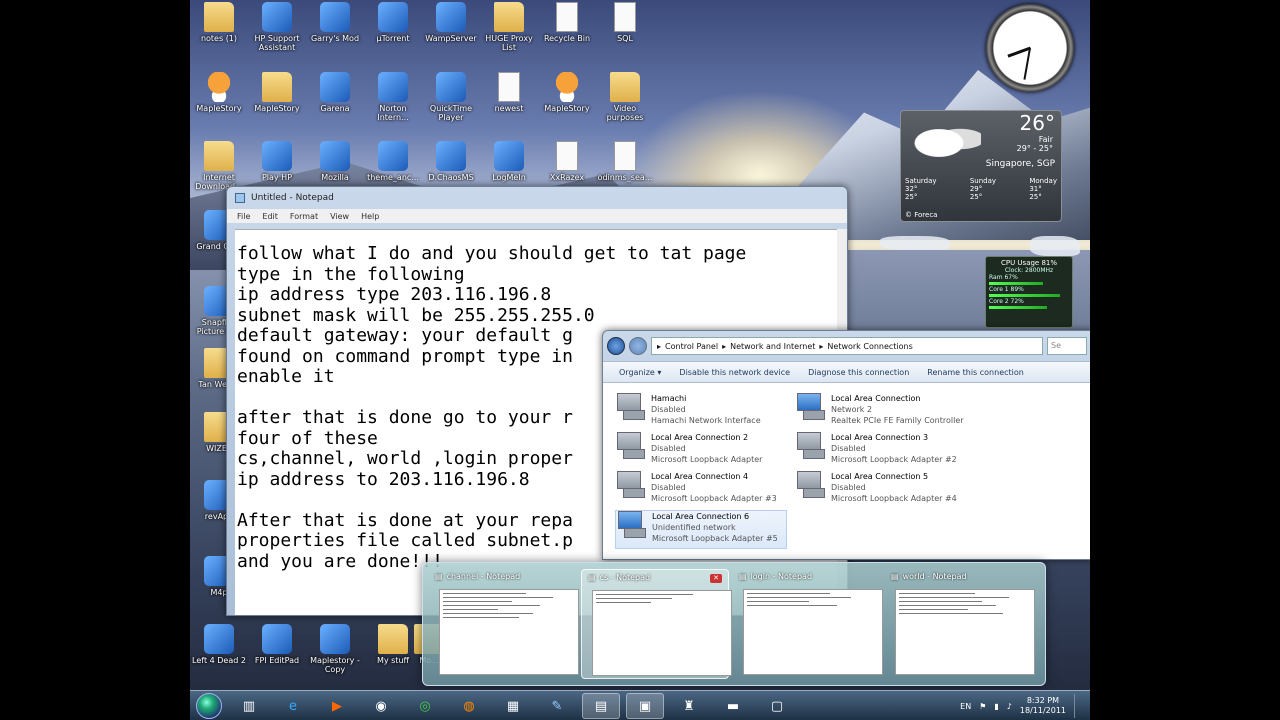 The image size is (1280, 720). I want to click on command-prompt-icon: ▬, so click(733, 706).